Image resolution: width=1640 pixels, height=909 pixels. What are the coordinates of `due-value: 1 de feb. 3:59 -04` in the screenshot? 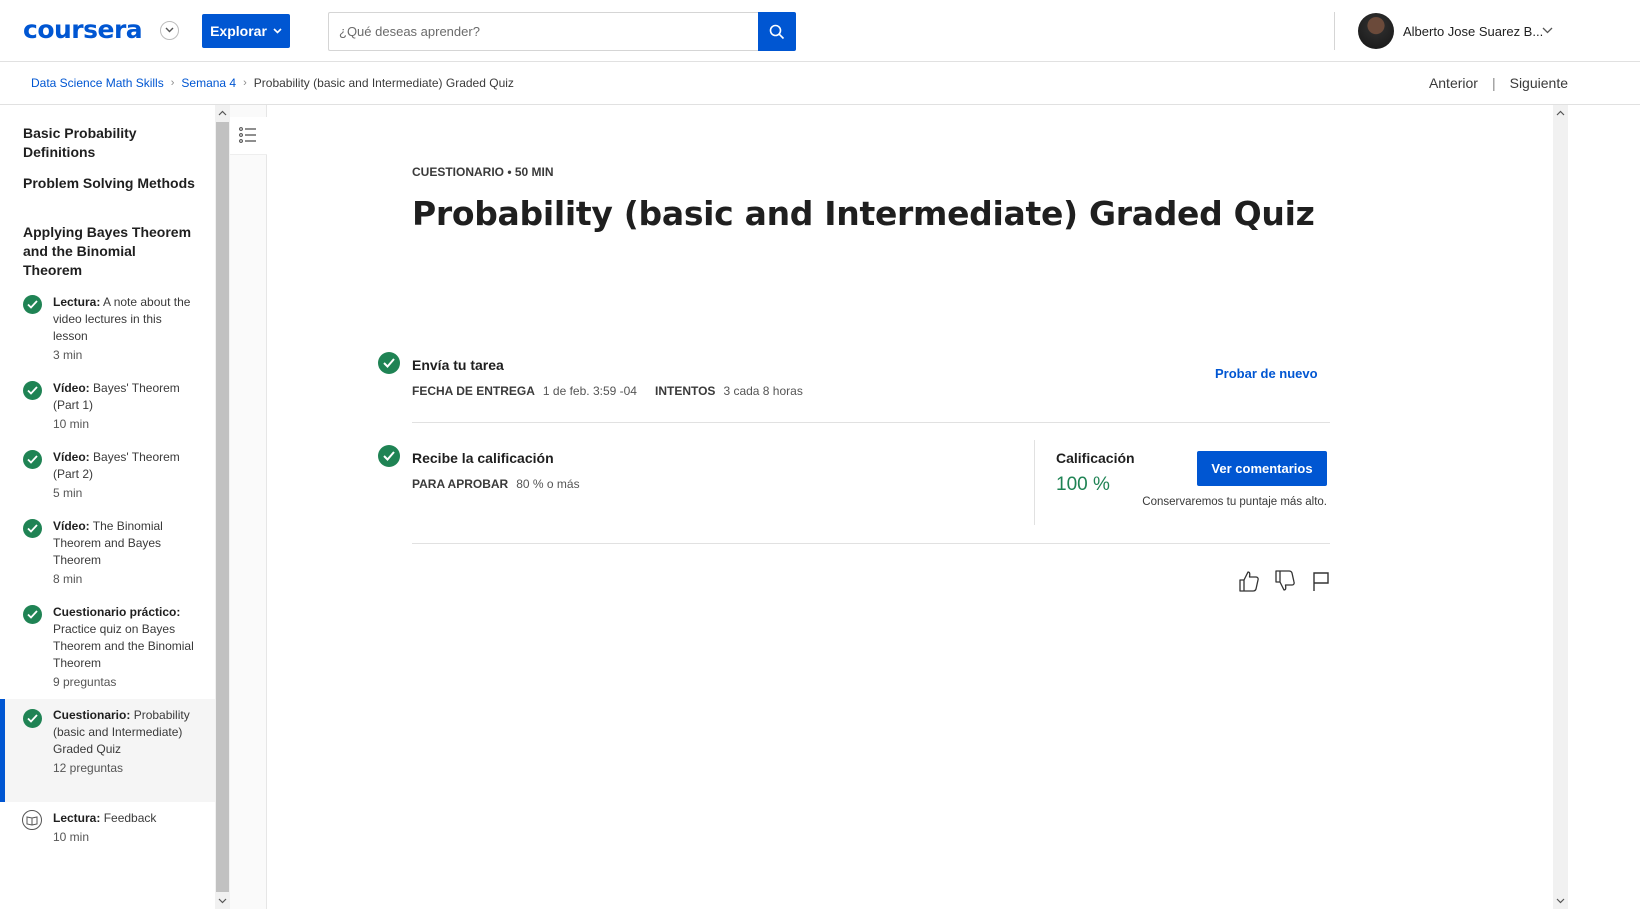 It's located at (589, 391).